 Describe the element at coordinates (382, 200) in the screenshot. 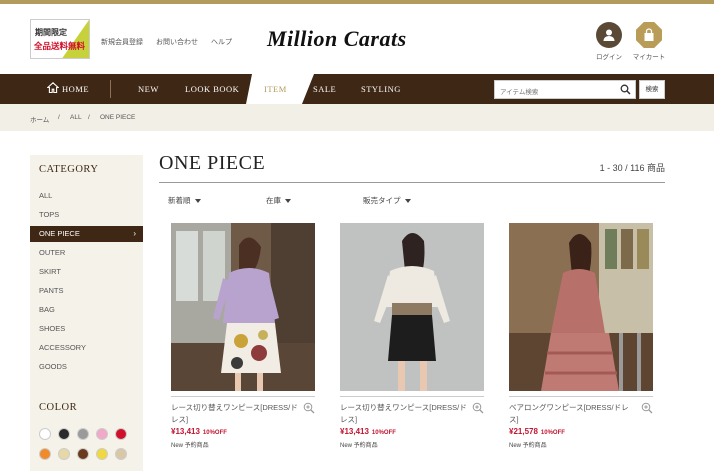

I see `sales-type-label: 販売タイプ` at that location.